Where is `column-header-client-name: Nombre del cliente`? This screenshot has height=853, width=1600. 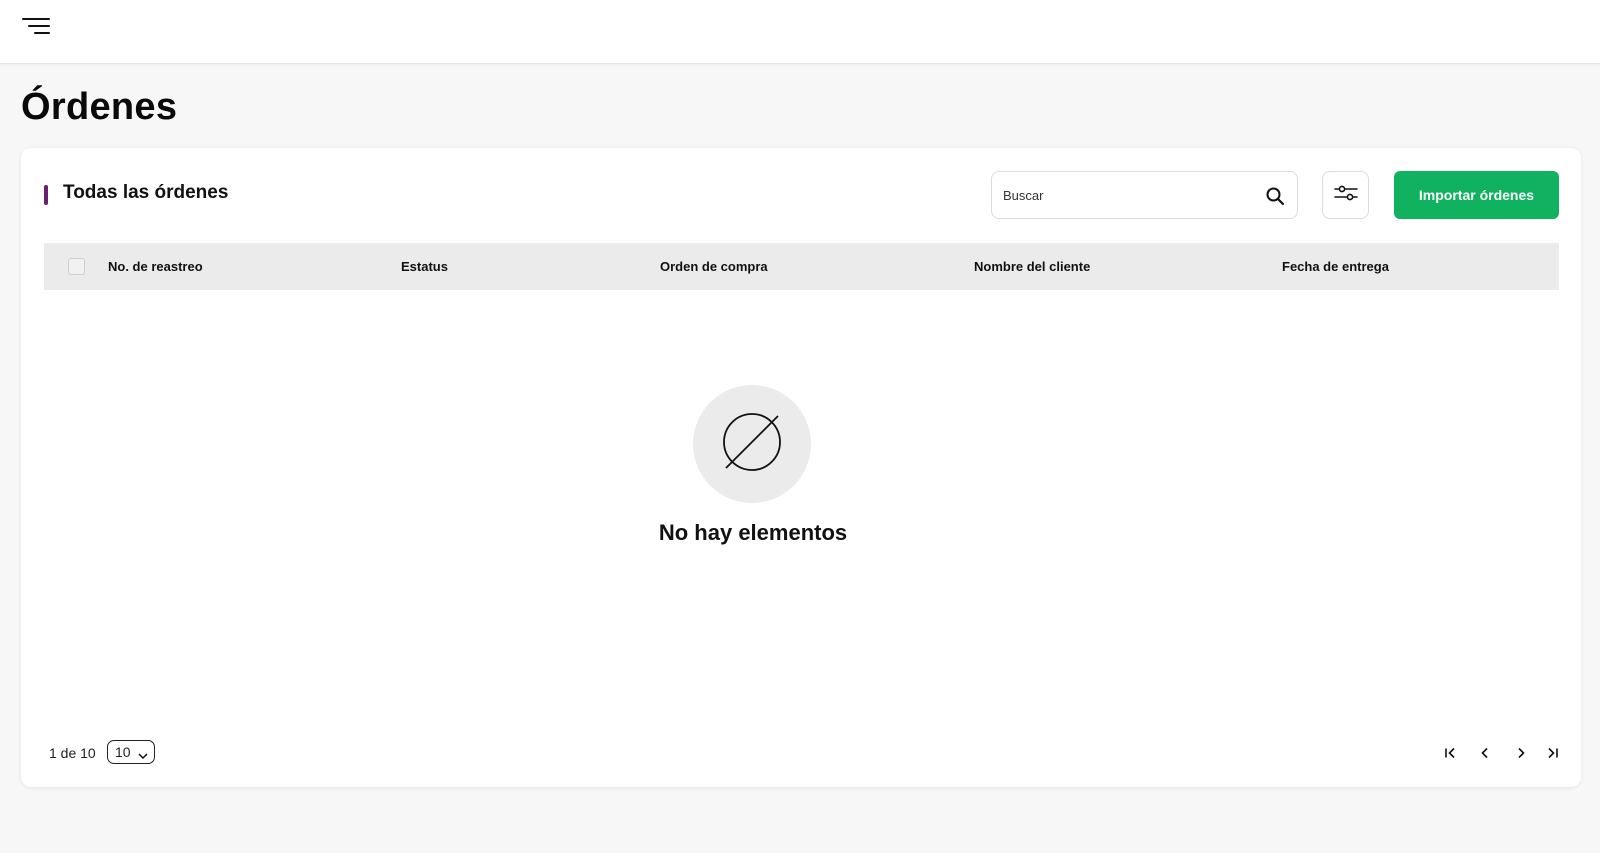
column-header-client-name: Nombre del cliente is located at coordinates (1032, 266).